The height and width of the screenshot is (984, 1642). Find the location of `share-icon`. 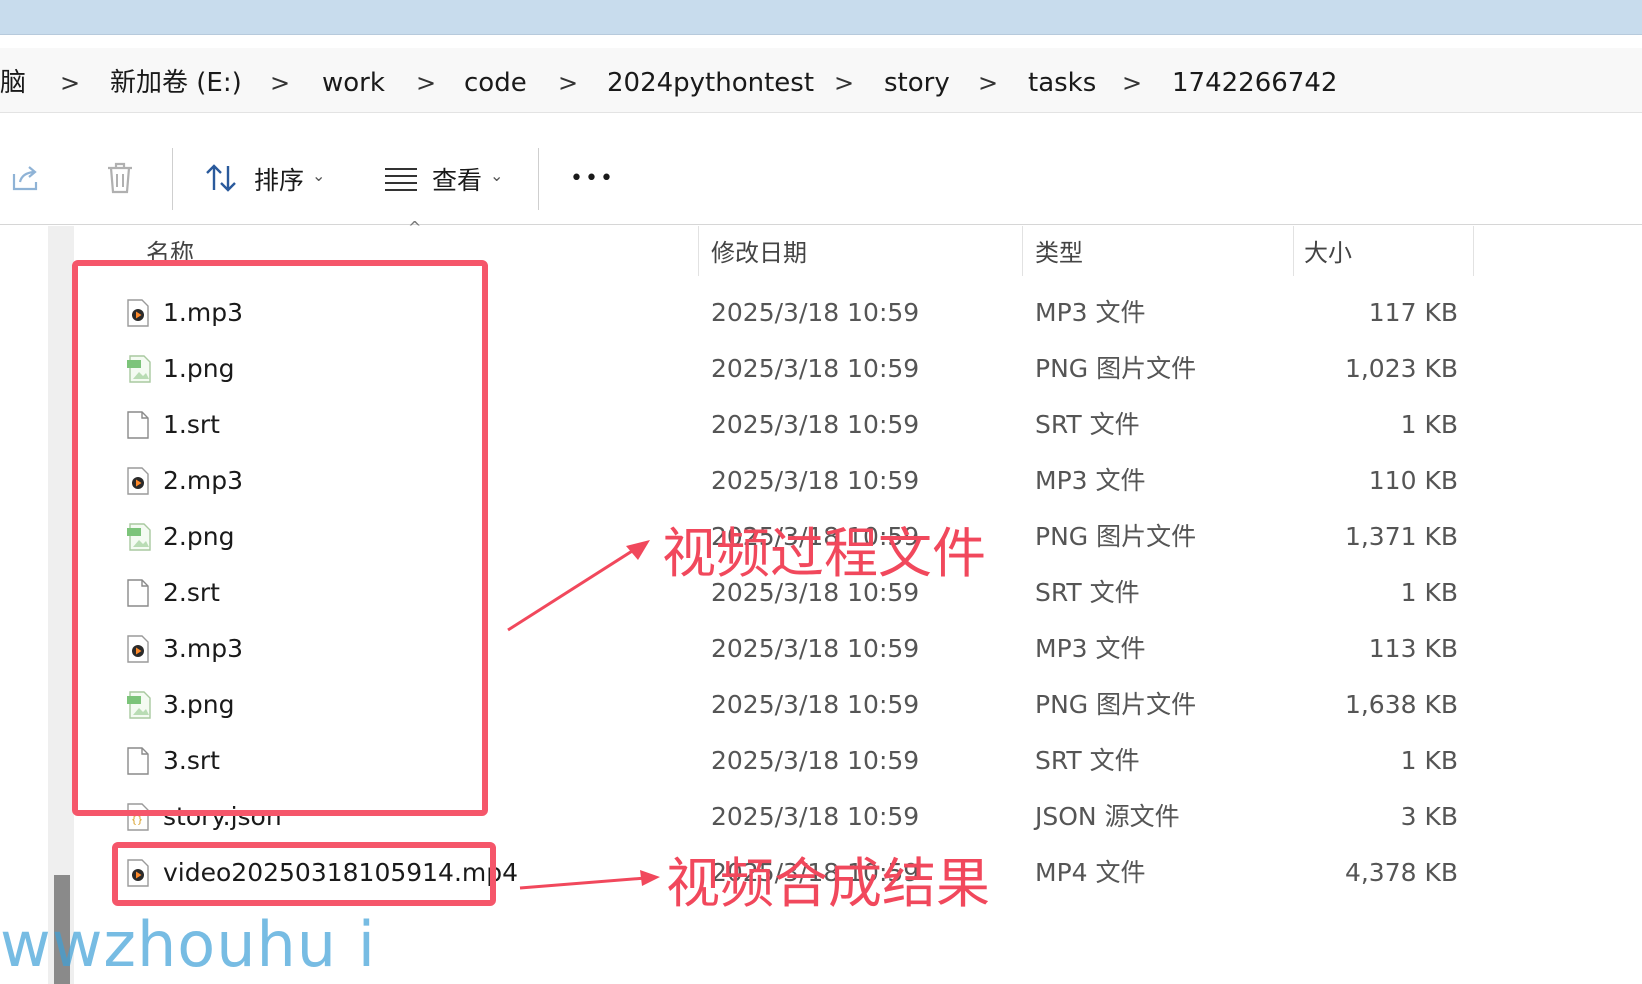

share-icon is located at coordinates (25, 178).